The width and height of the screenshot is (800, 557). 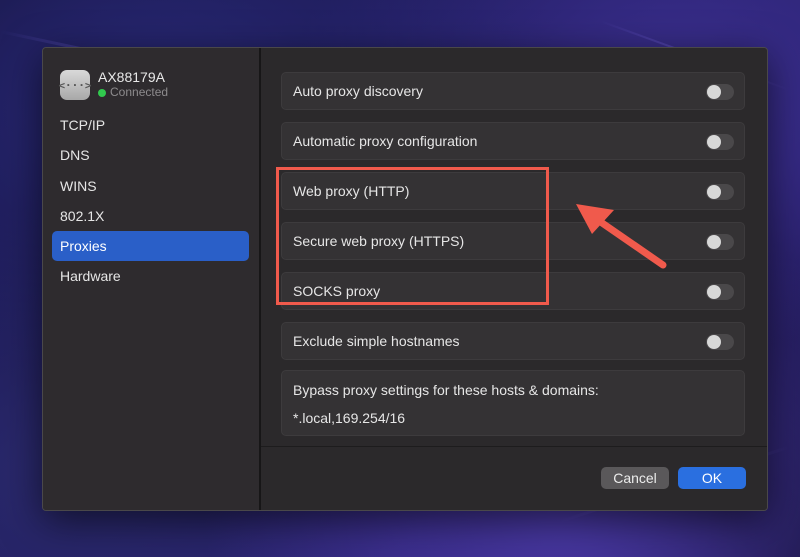 I want to click on automatic-proxy-configuration-toggle, so click(x=720, y=142).